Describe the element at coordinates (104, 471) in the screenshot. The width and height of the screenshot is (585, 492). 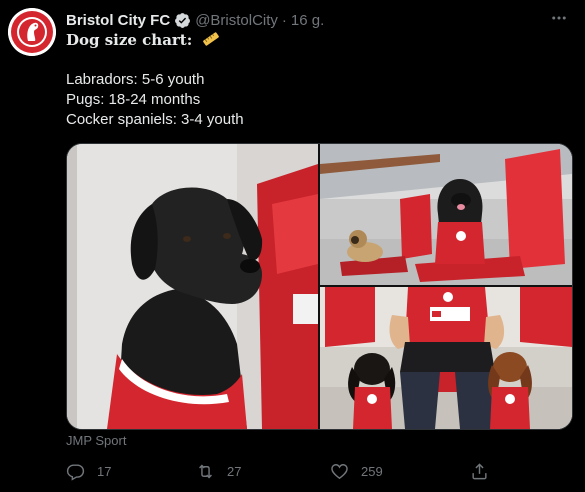
I see `reply-count: 17` at that location.